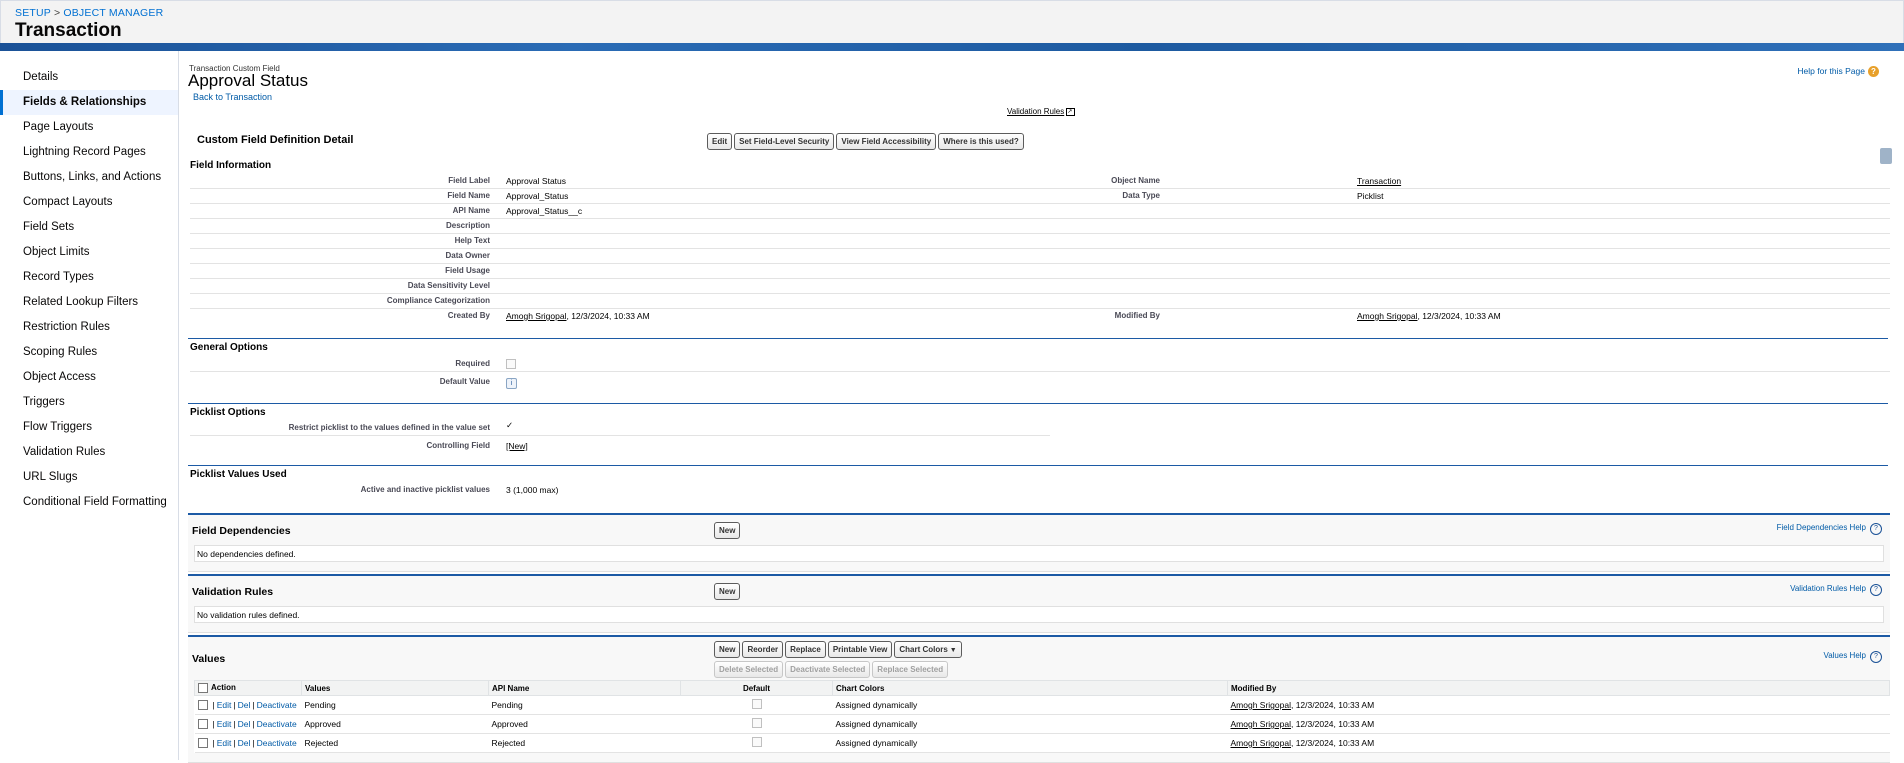 This screenshot has width=1904, height=763. Describe the element at coordinates (89, 102) in the screenshot. I see `sidebar-item-fields-relationships: Fields & Relationships` at that location.